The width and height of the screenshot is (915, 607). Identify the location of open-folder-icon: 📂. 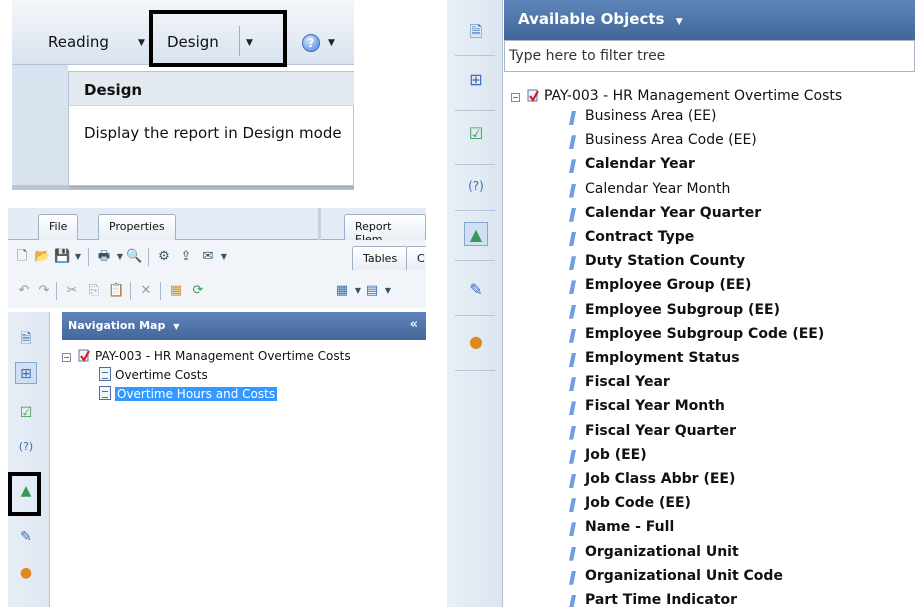
(42, 257).